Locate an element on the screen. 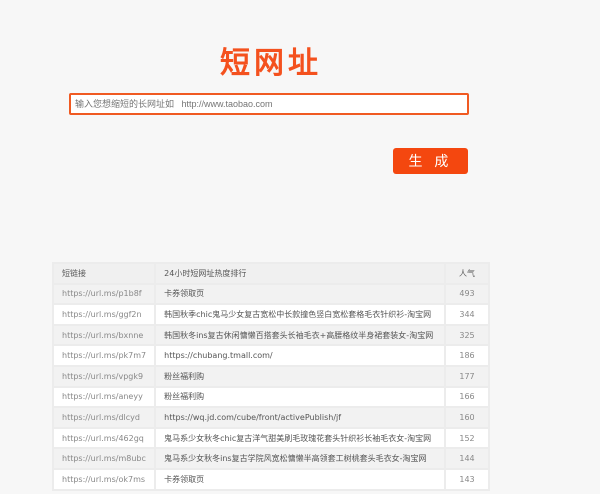 The image size is (600, 494). short-link: https://url.ms/dlcyd is located at coordinates (104, 417).